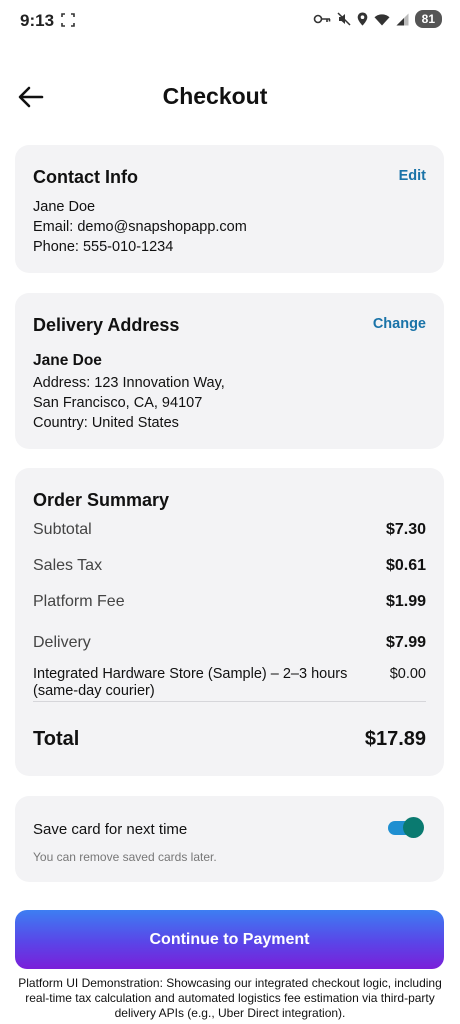  I want to click on subtotal-value: $7.30, so click(405, 529).